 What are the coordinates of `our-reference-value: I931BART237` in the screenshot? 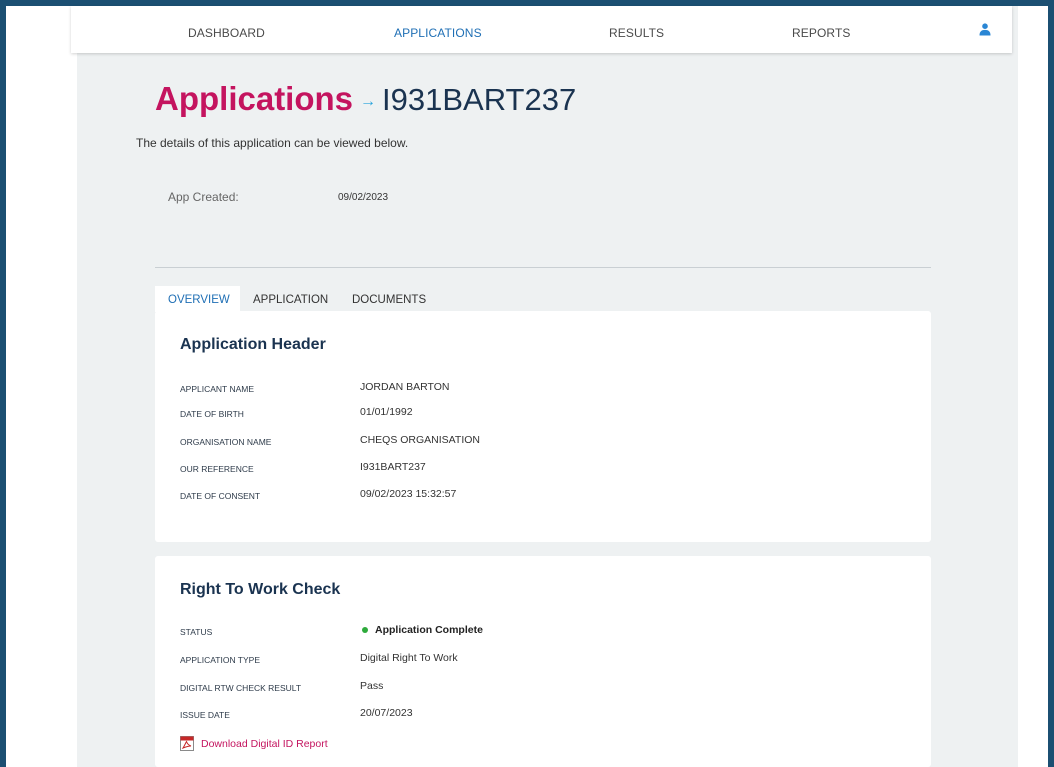 It's located at (393, 467).